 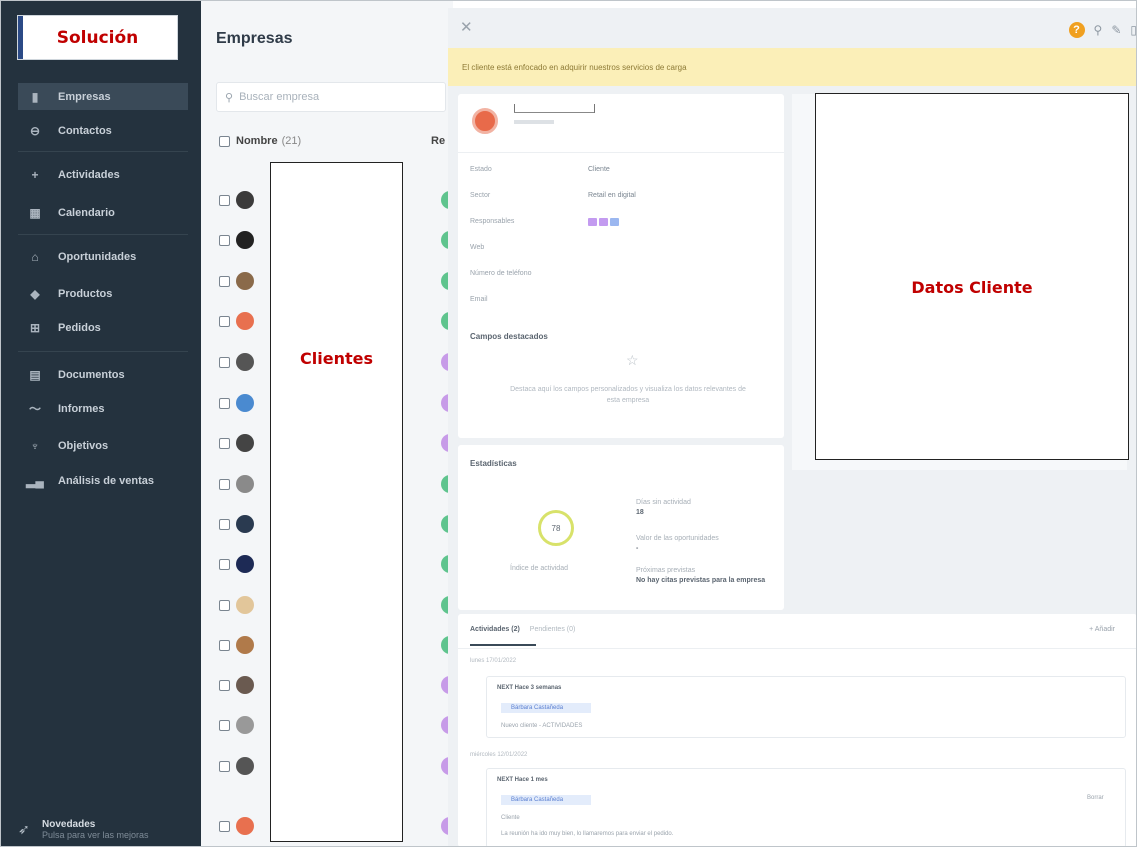 What do you see at coordinates (103, 130) in the screenshot?
I see `sidebar-item-contactos: ⊖ Contactos` at bounding box center [103, 130].